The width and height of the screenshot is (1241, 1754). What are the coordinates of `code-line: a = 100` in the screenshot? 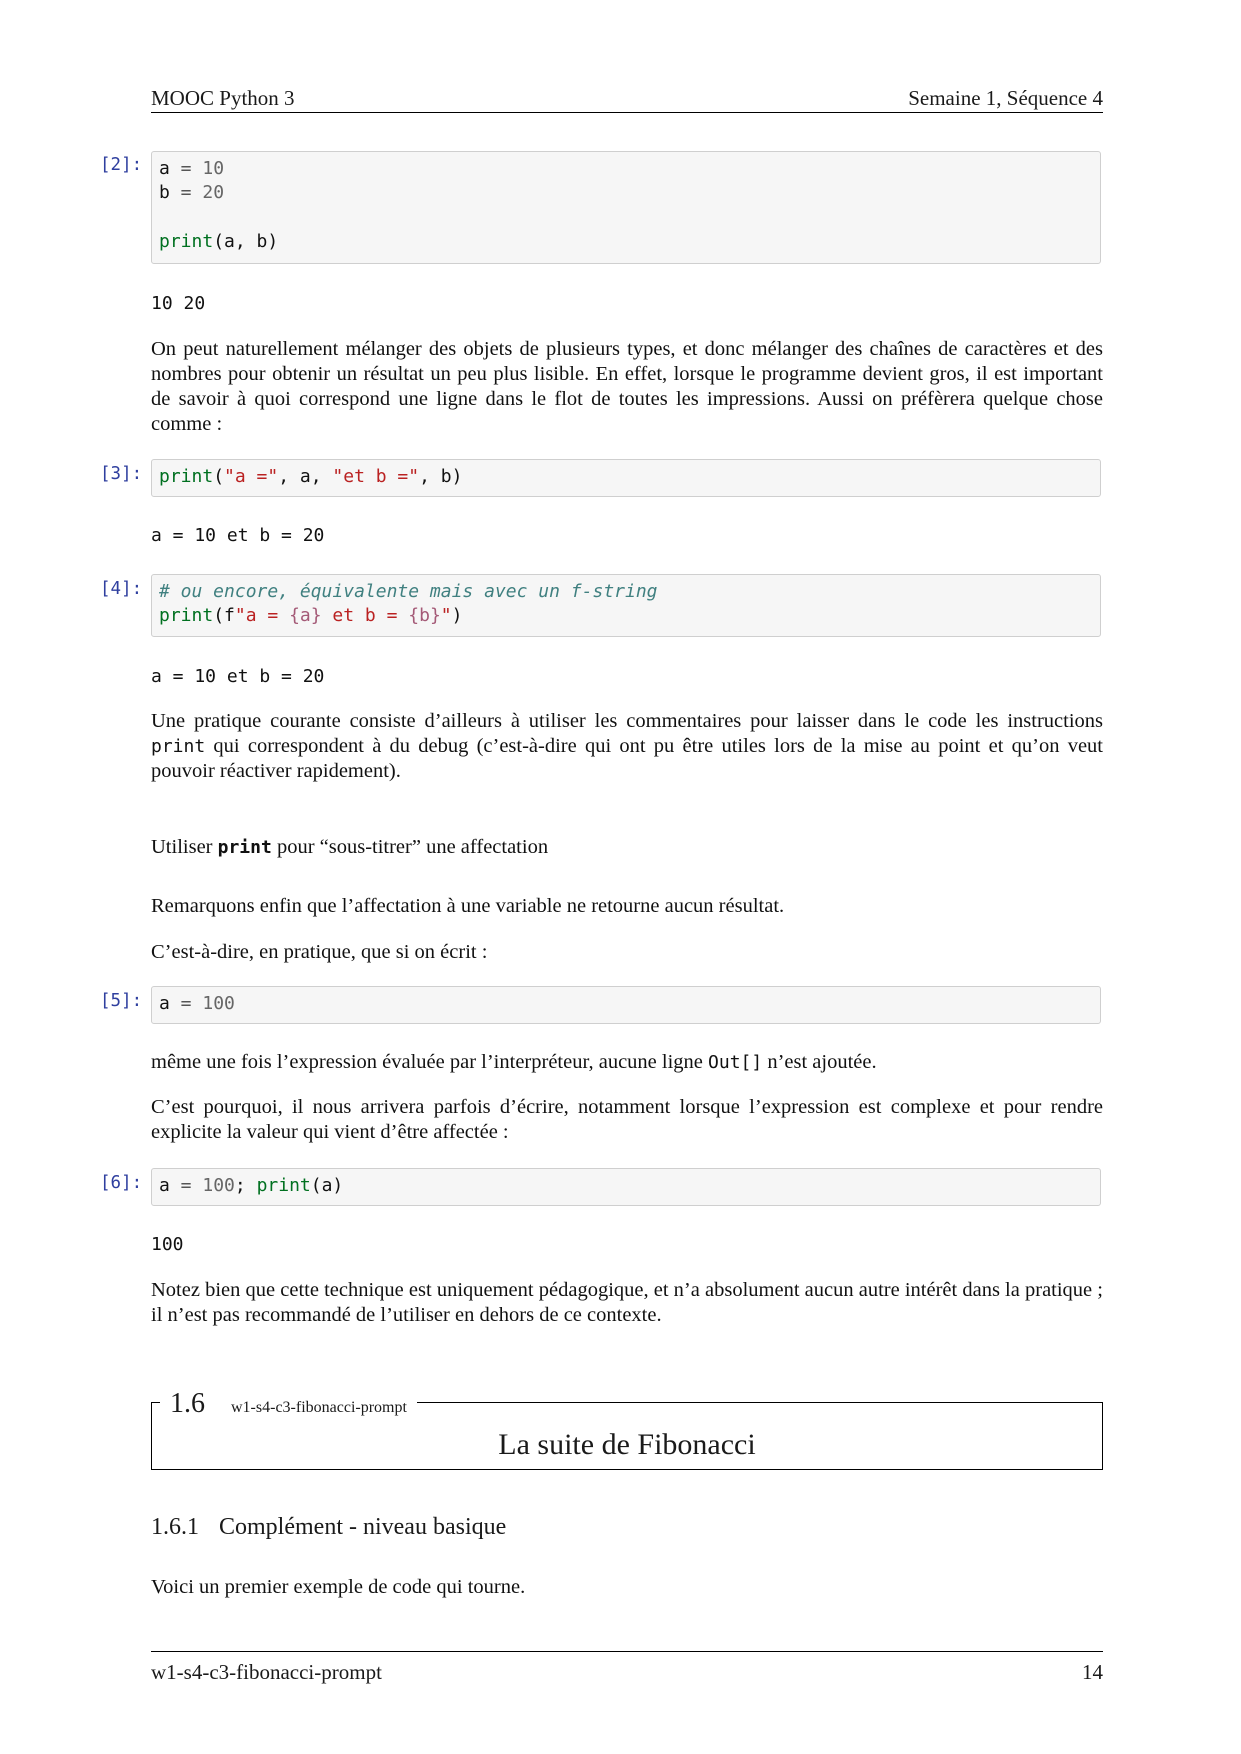 It's located at (197, 1004).